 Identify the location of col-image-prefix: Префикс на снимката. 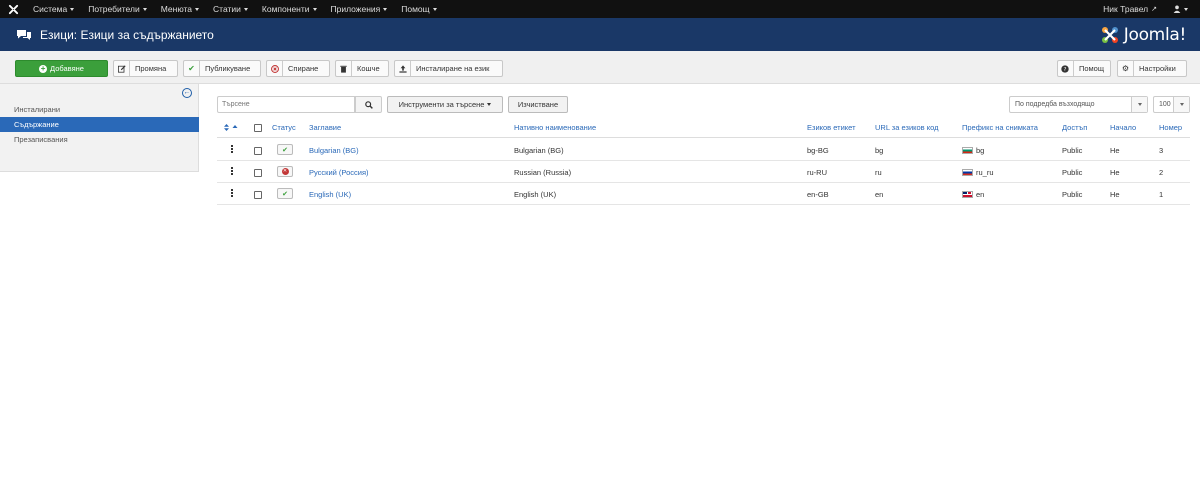
(1000, 127).